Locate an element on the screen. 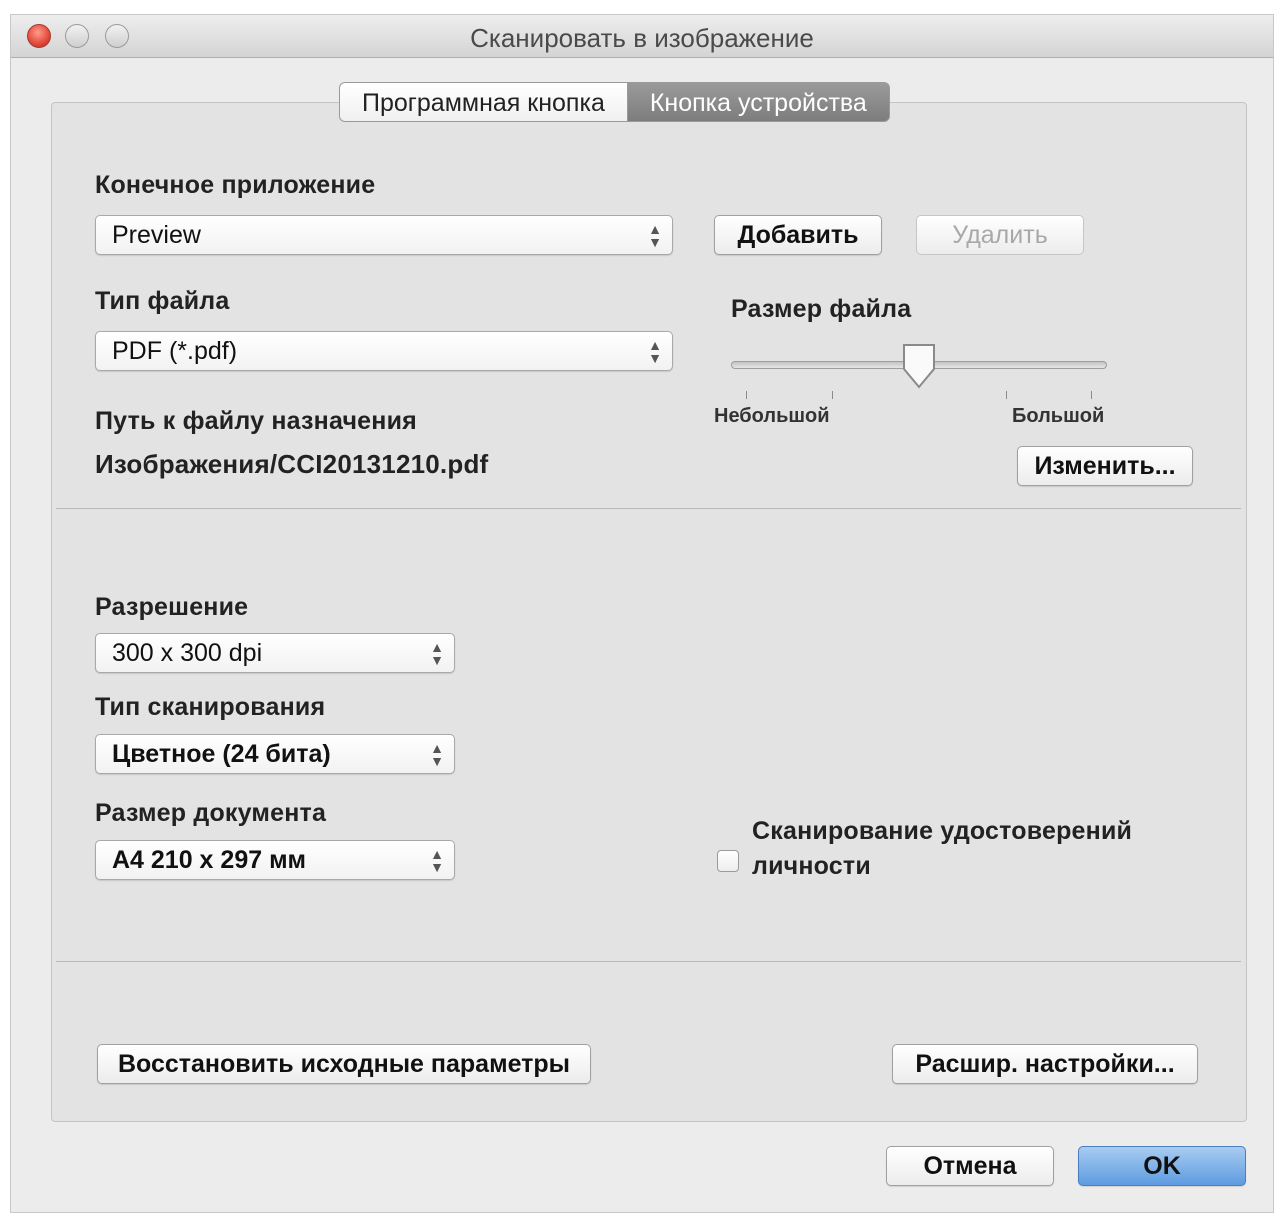 This screenshot has height=1213, width=1274. tab-bar: Программная кнопка Кнопка устройства is located at coordinates (614, 102).